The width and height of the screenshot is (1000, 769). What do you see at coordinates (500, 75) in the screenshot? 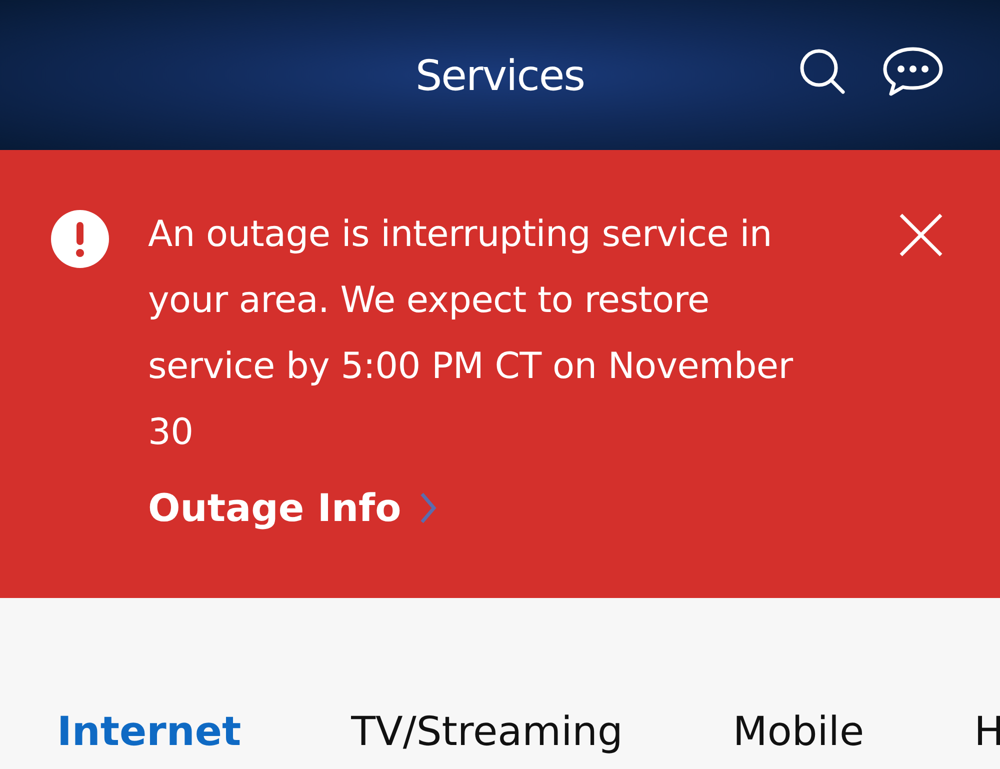
I see `page-title: Services` at bounding box center [500, 75].